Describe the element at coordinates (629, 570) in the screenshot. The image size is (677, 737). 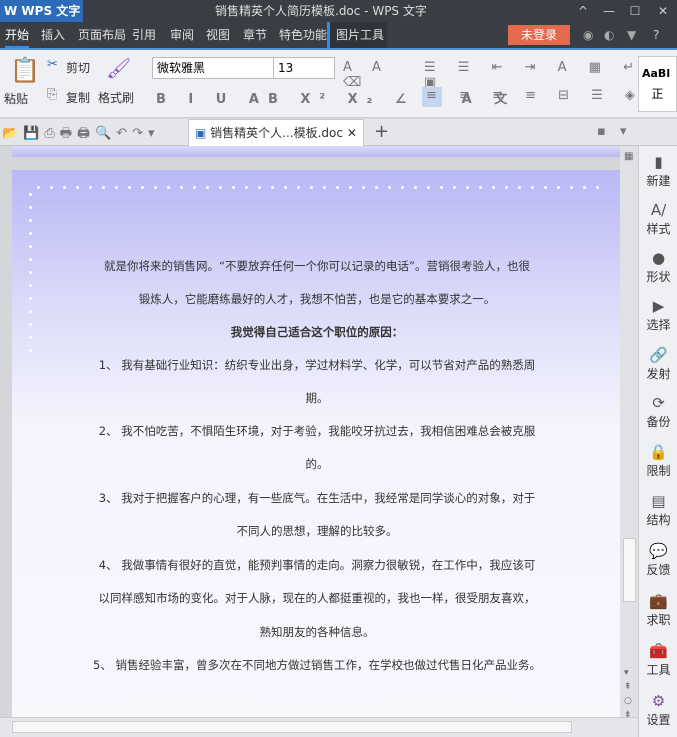
I see `scrollbar-thumb` at that location.